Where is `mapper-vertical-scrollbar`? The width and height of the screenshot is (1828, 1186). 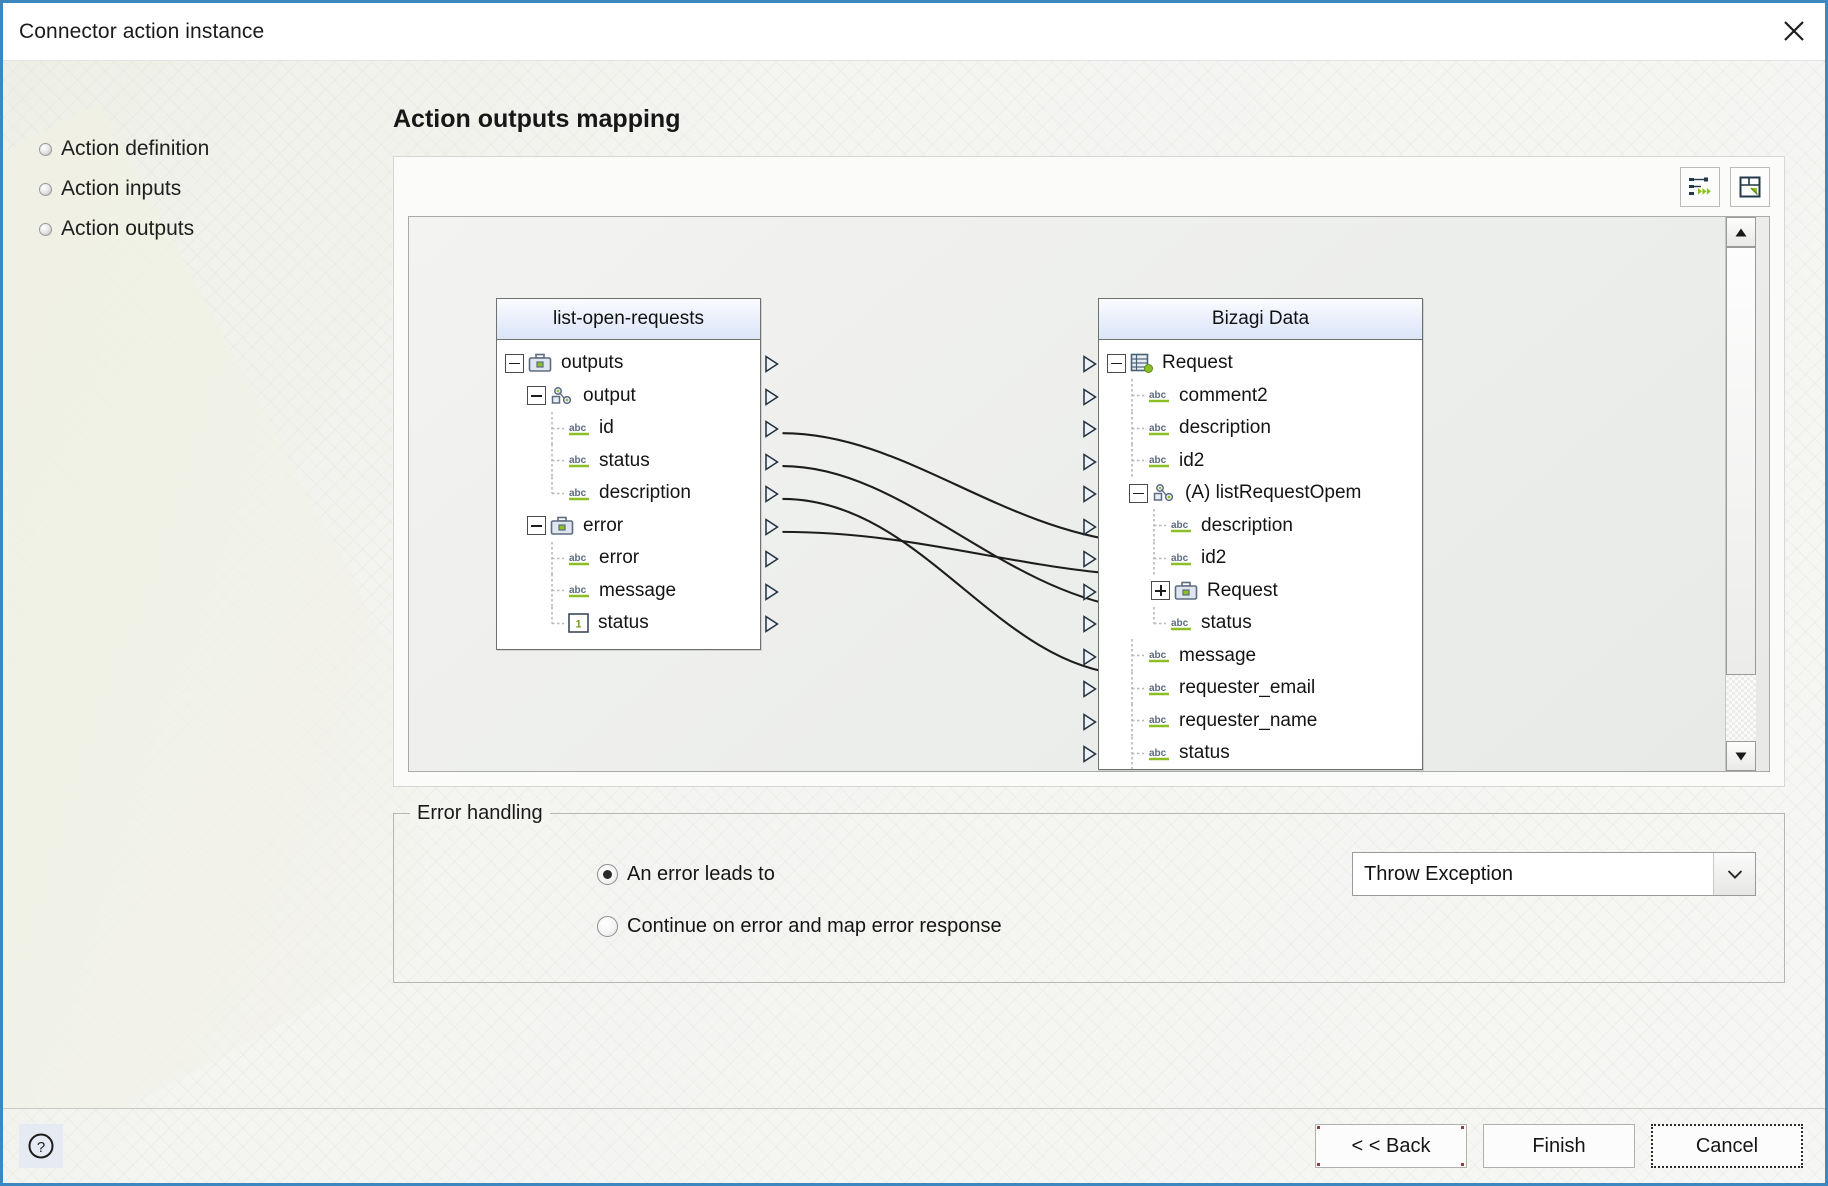 mapper-vertical-scrollbar is located at coordinates (1740, 494).